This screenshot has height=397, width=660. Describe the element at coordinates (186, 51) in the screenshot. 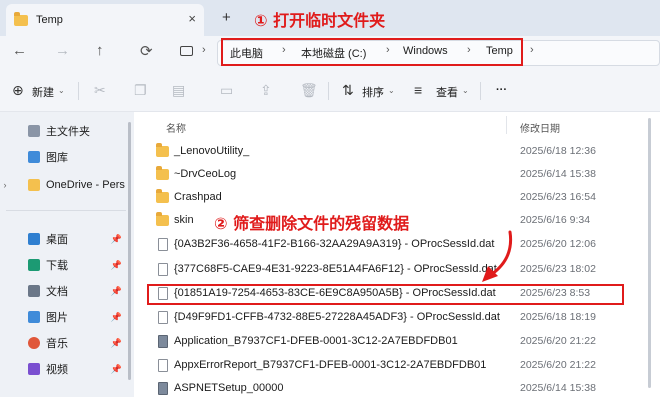

I see `monitor-icon` at that location.